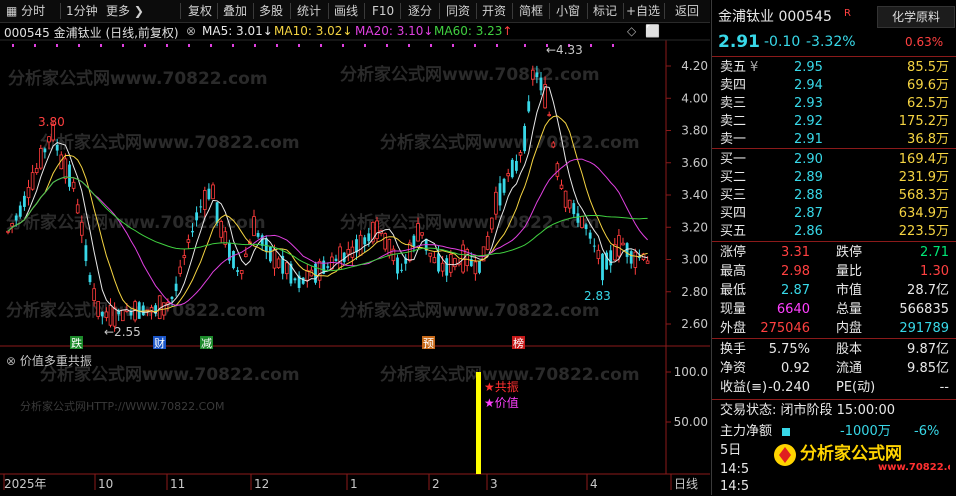 The width and height of the screenshot is (956, 496). I want to click on price-change: -0.10, so click(782, 42).